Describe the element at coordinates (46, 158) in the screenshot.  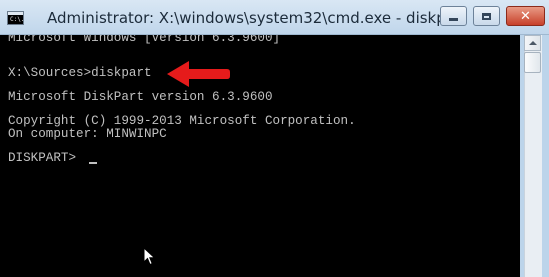
I see `console-prompt: DISKPART>` at that location.